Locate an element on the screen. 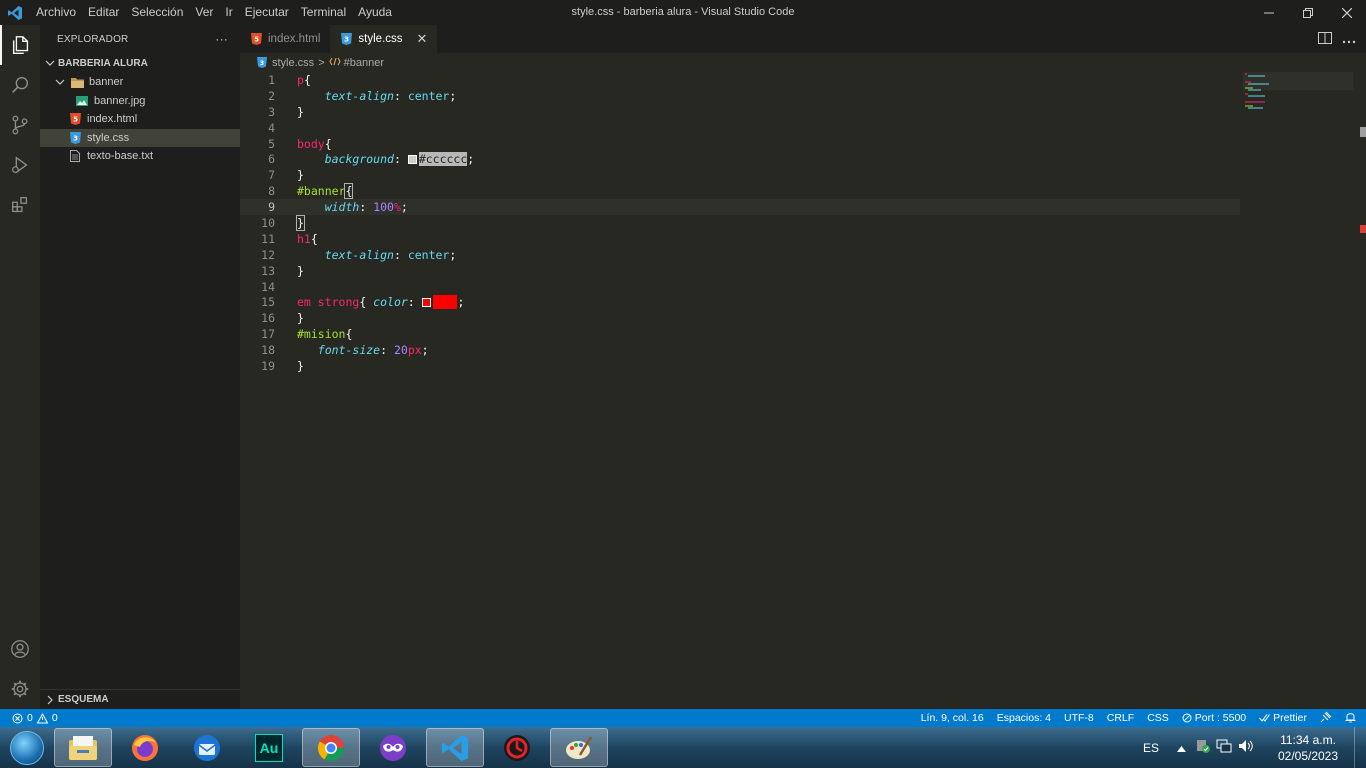 The image size is (1366, 768). tray-security-icon is located at coordinates (1203, 747).